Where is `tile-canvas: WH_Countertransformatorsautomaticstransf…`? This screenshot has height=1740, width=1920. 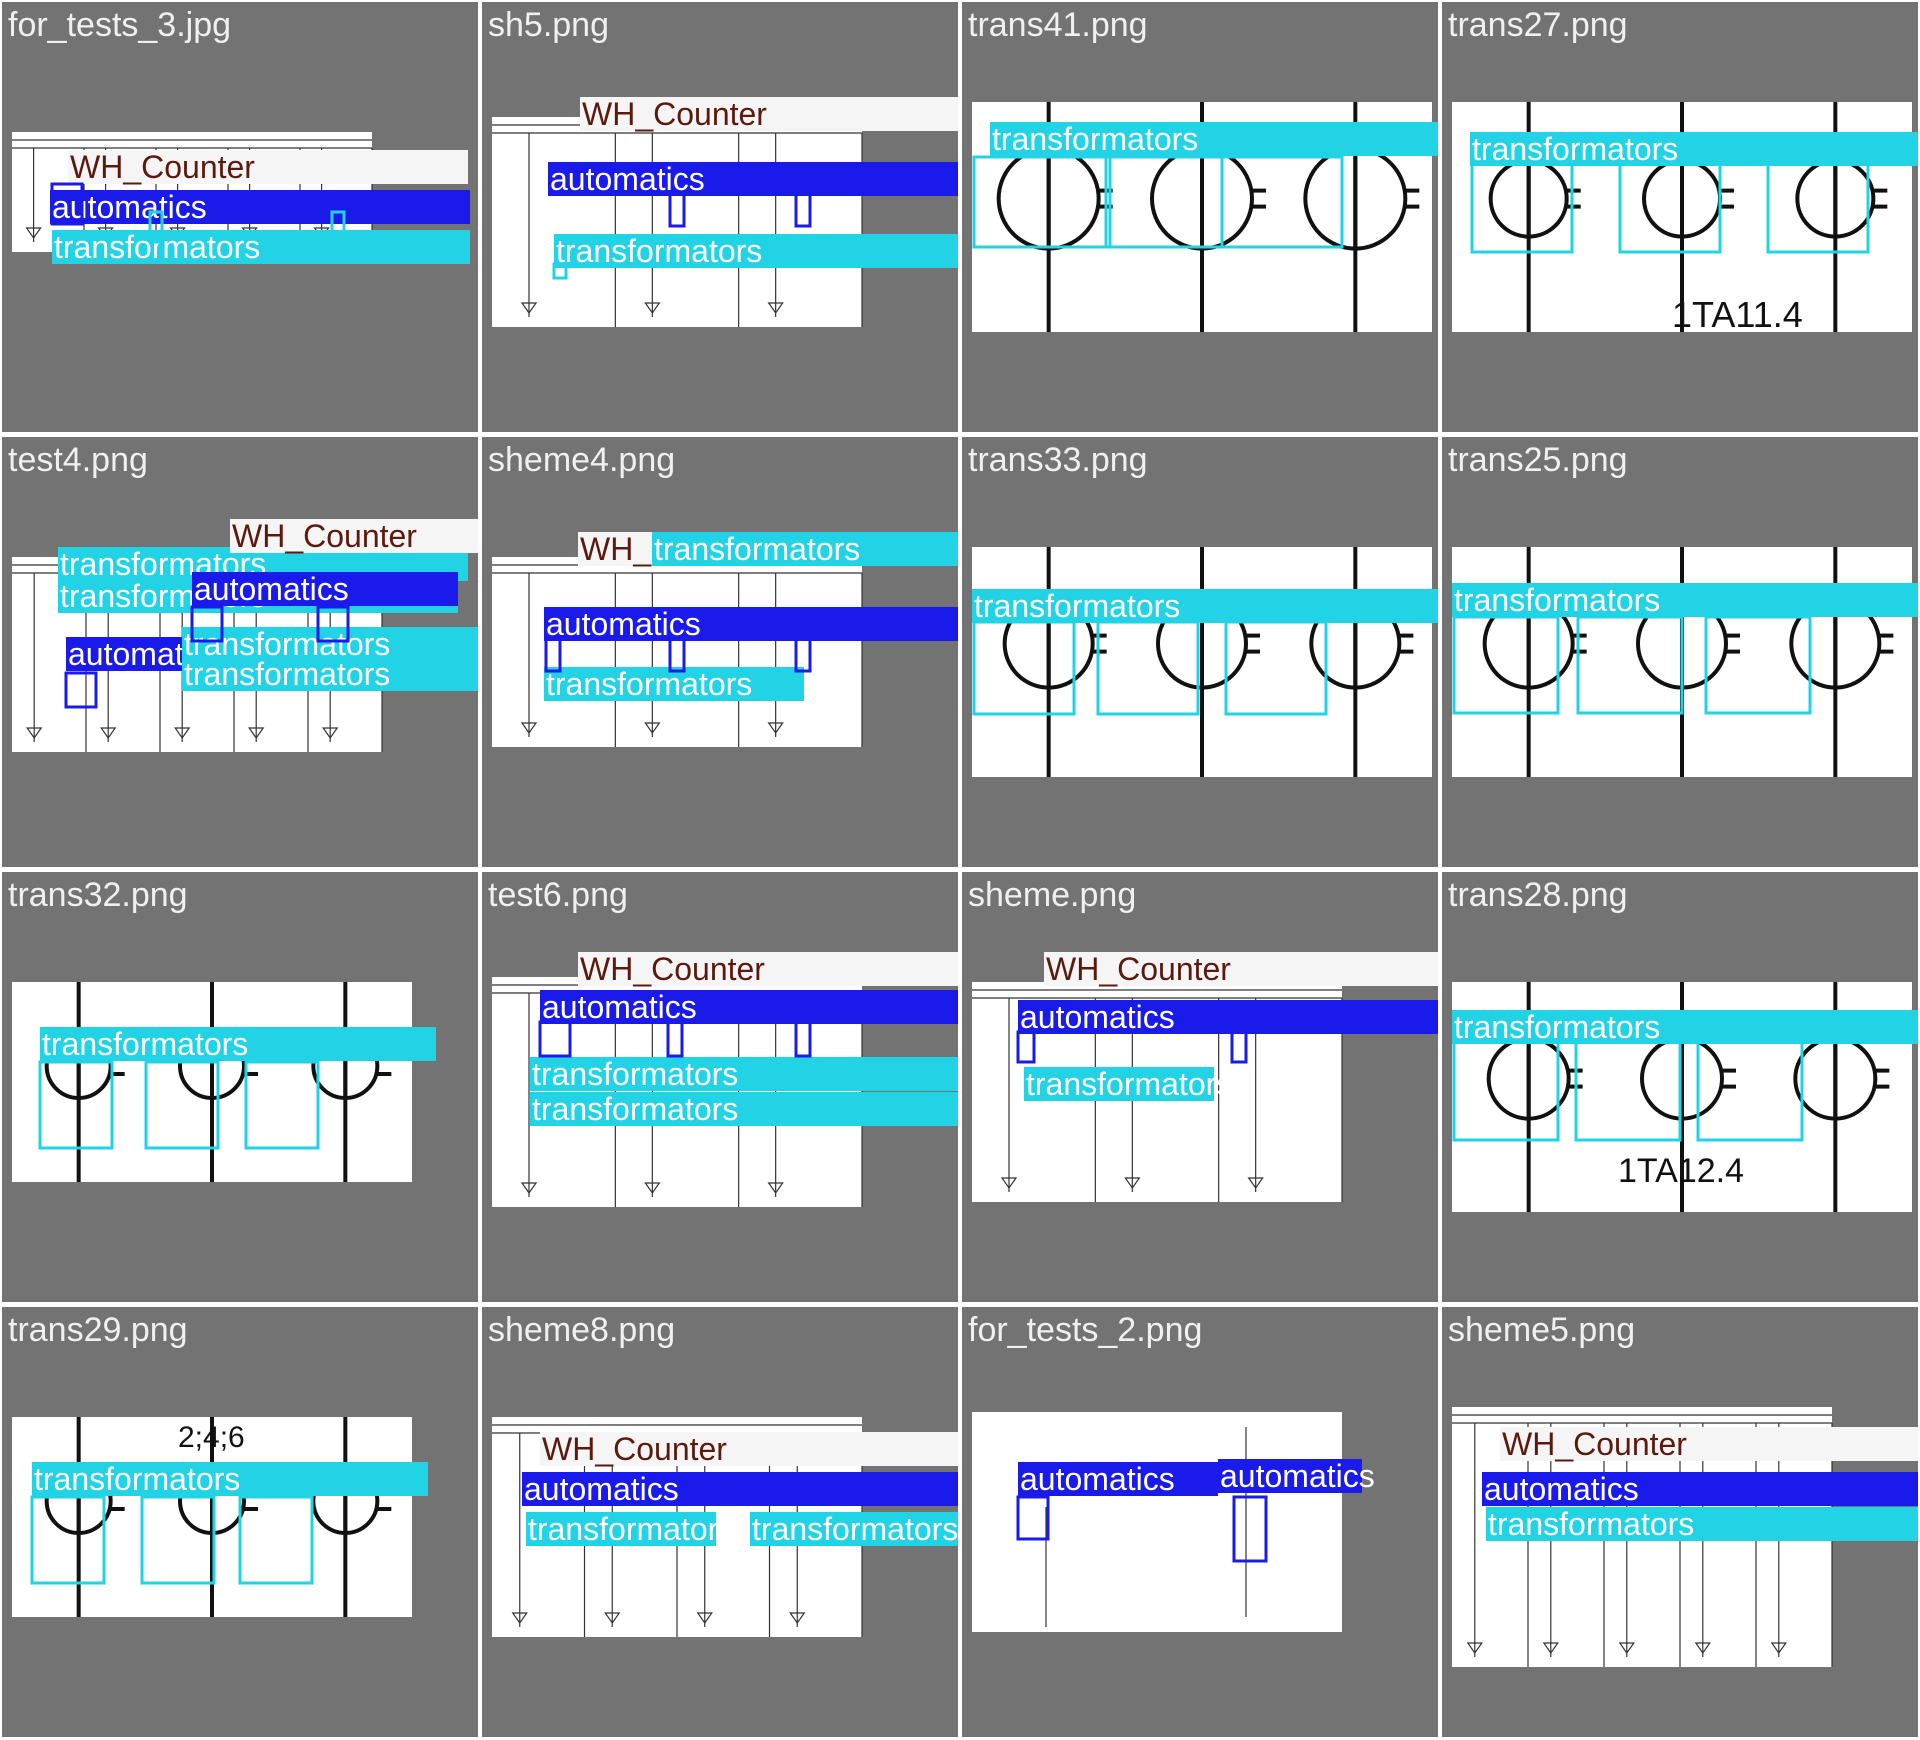 tile-canvas: WH_Countertransformatorsautomaticstransf… is located at coordinates (725, 639).